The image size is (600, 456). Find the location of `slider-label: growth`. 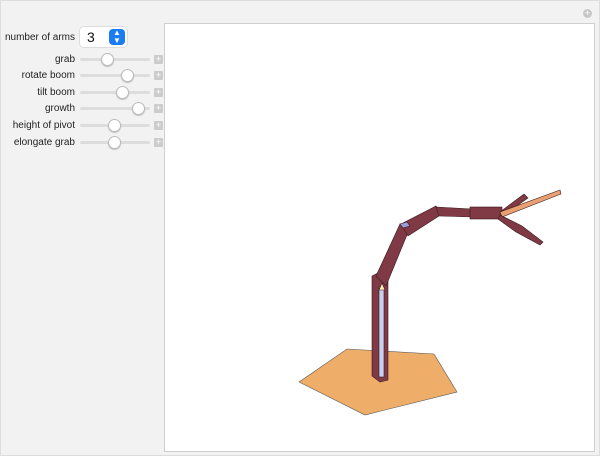

slider-label: growth is located at coordinates (59, 109).